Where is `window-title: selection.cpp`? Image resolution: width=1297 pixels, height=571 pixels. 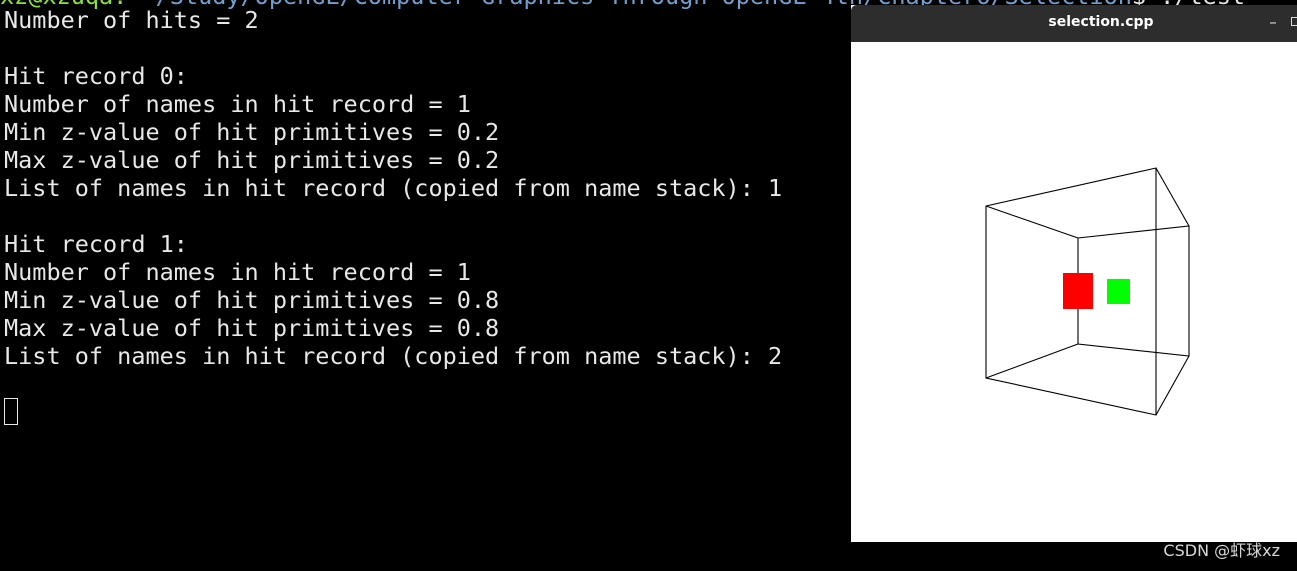 window-title: selection.cpp is located at coordinates (1101, 22).